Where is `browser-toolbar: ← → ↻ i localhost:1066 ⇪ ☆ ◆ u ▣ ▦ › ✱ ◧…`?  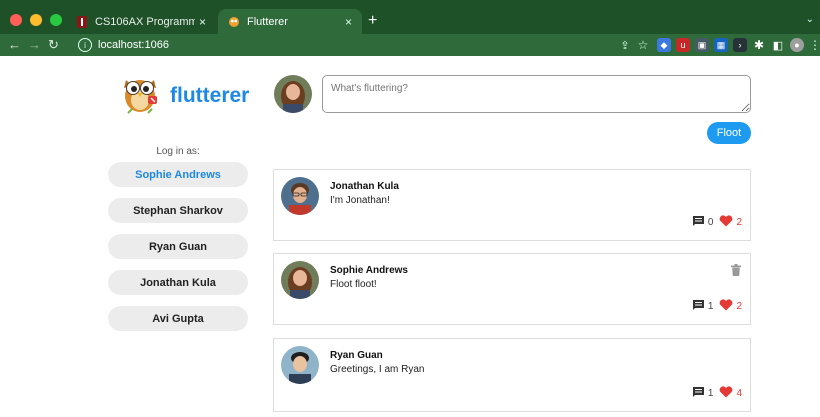 browser-toolbar: ← → ↻ i localhost:1066 ⇪ ☆ ◆ u ▣ ▦ › ✱ ◧… is located at coordinates (410, 45).